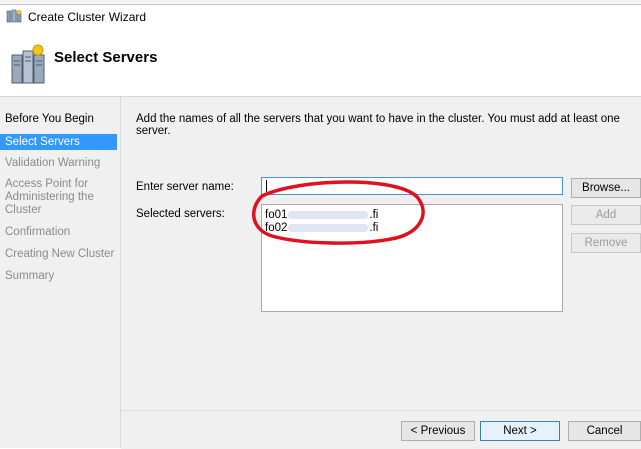  I want to click on list-item: fo02 .fi, so click(321, 228).